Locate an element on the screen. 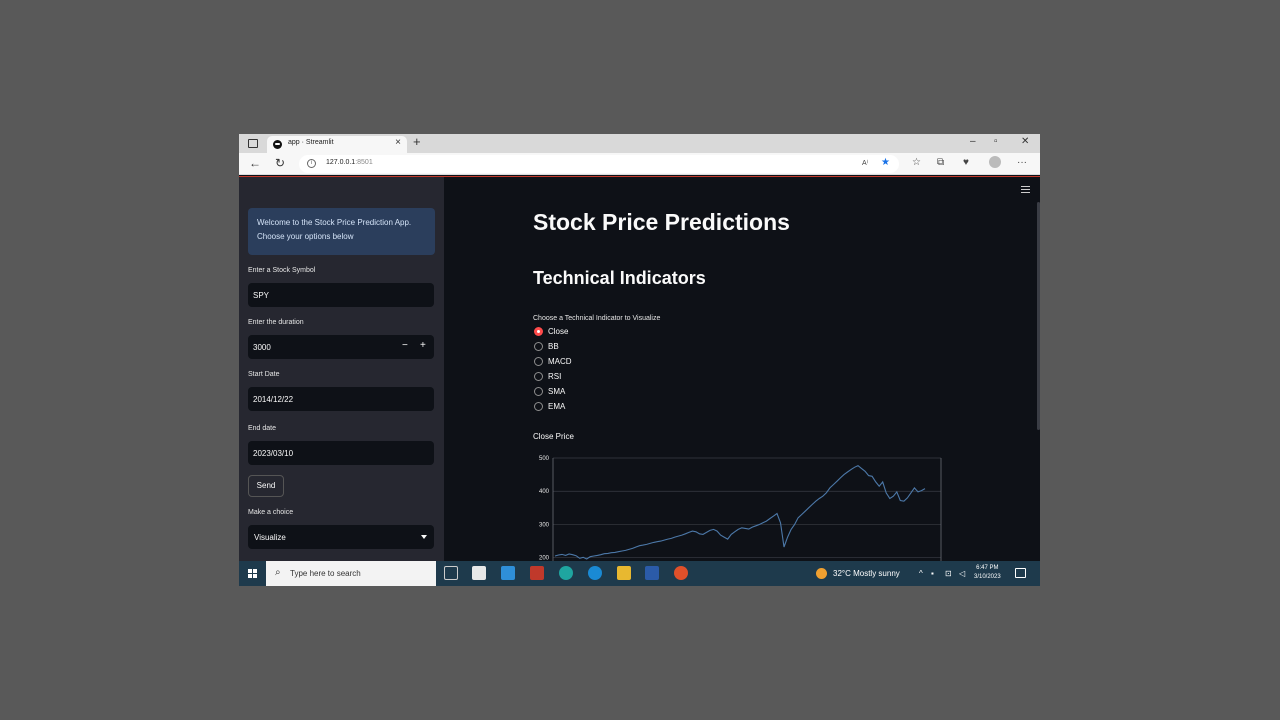 This screenshot has width=1280, height=720. search-placeholder: Type here to search is located at coordinates (325, 573).